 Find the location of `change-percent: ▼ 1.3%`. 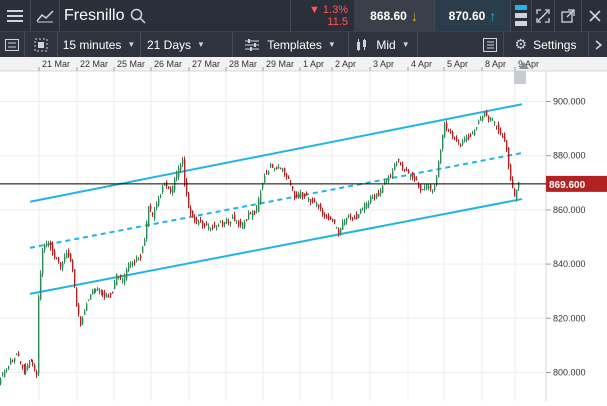

change-percent: ▼ 1.3% is located at coordinates (328, 9).